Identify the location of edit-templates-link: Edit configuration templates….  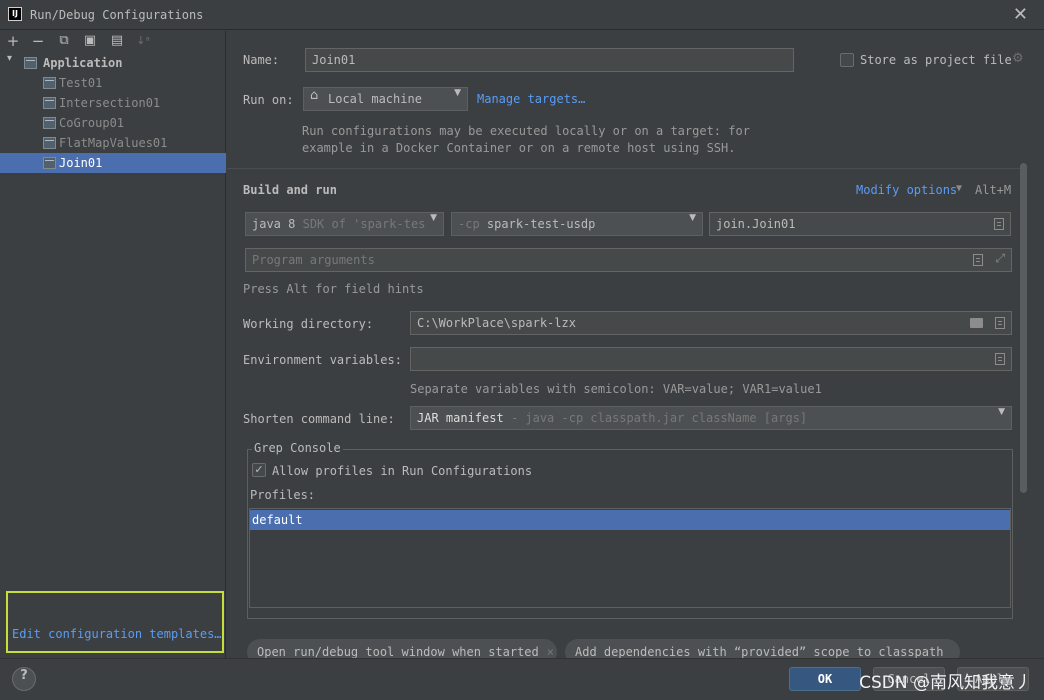
(117, 634).